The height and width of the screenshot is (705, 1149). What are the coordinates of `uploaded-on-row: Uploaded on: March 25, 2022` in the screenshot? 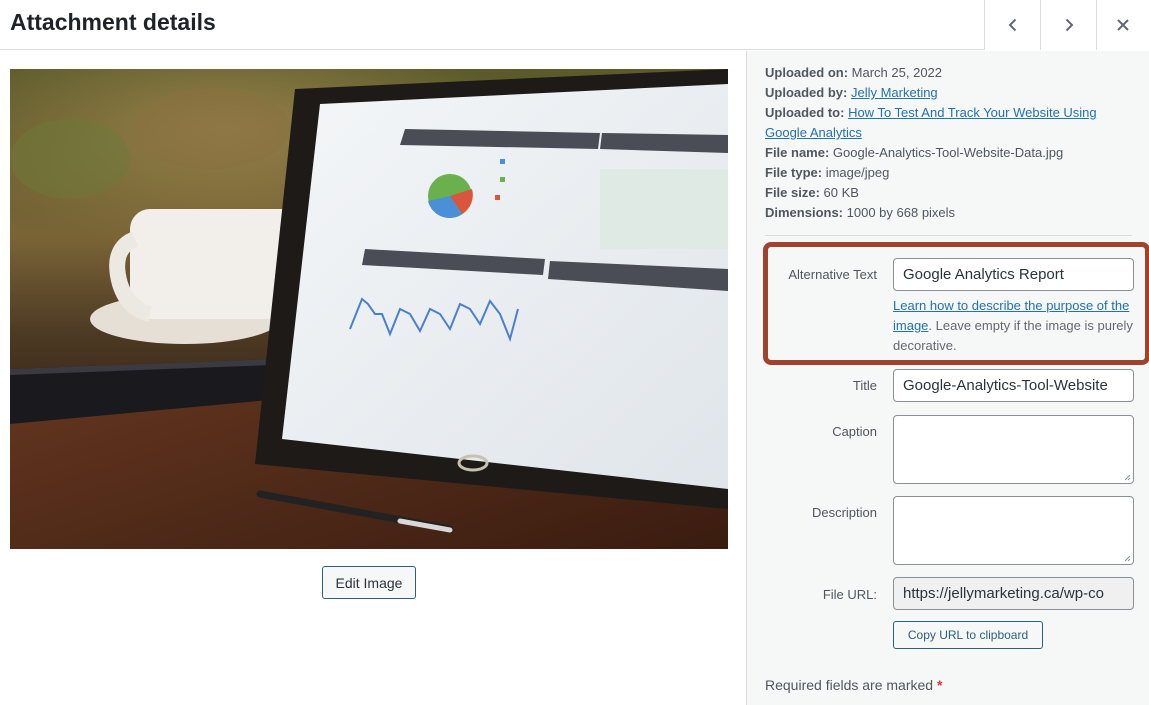 It's located at (854, 72).